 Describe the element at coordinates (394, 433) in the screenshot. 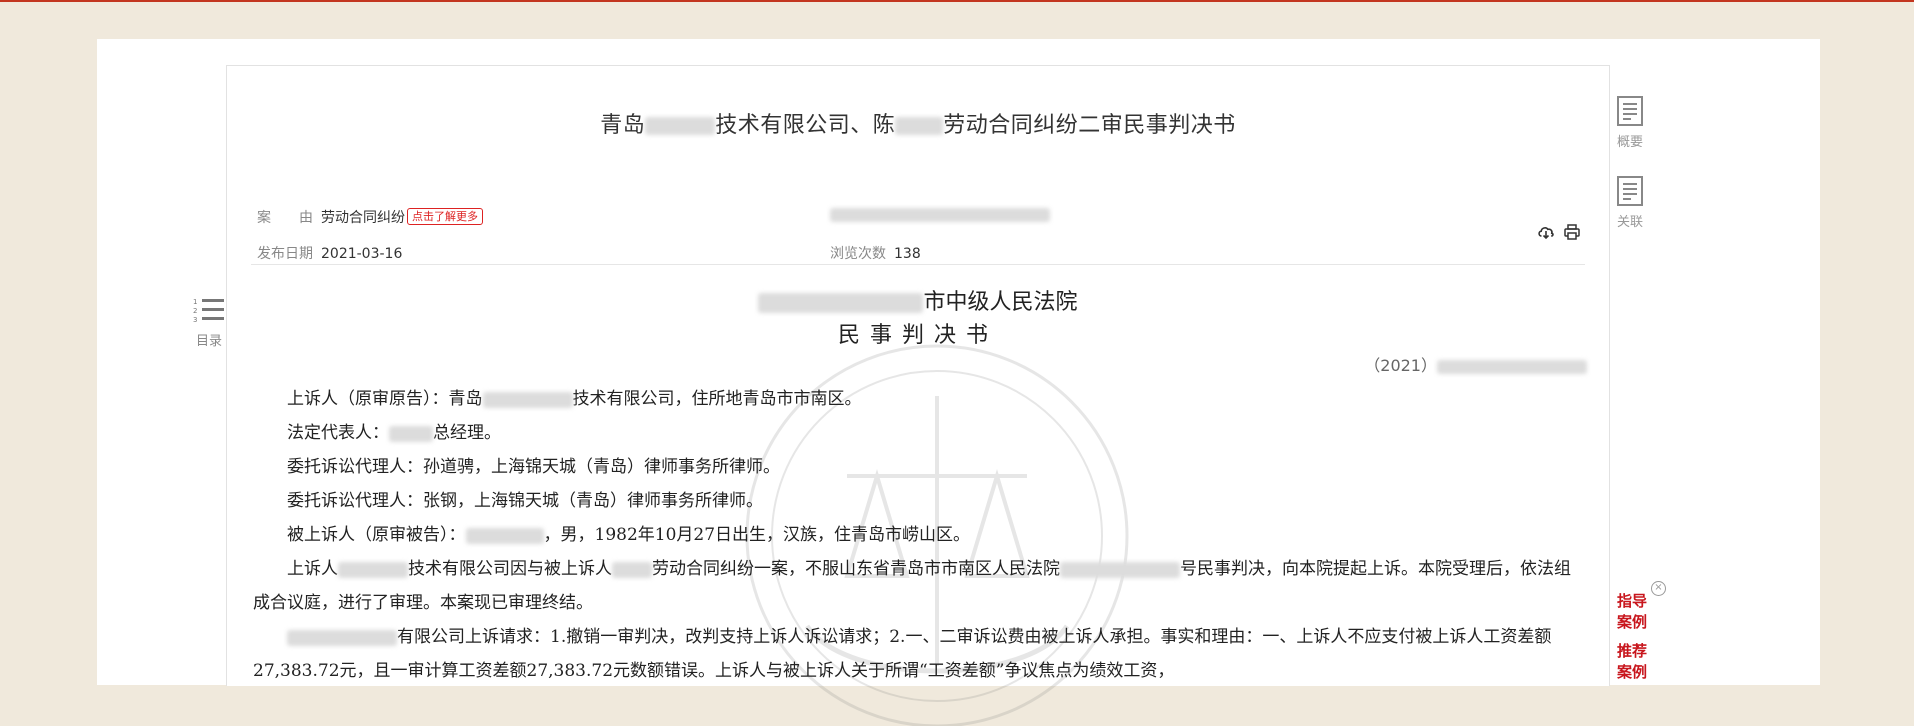

I see `paragraph-legal-rep: 法定代表人： 总经理。` at that location.